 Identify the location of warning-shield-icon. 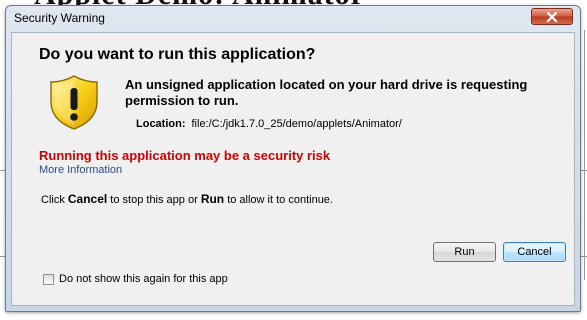
(74, 102).